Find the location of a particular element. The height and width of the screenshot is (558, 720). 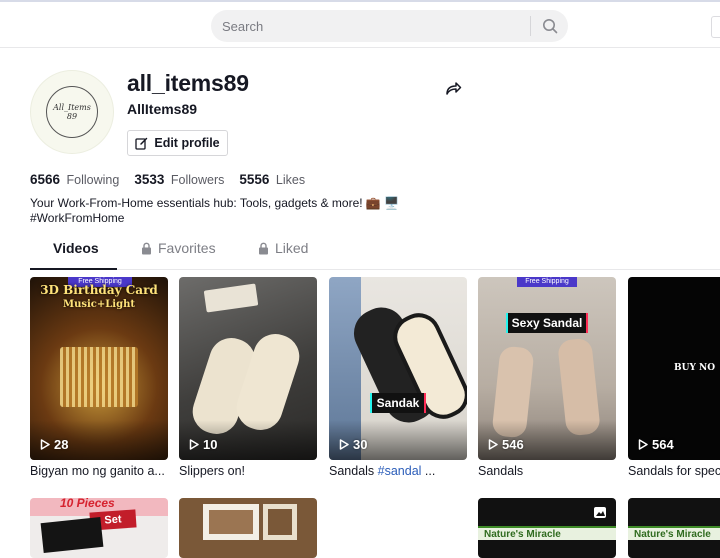

video-caption: Sandals for speci is located at coordinates (674, 471).